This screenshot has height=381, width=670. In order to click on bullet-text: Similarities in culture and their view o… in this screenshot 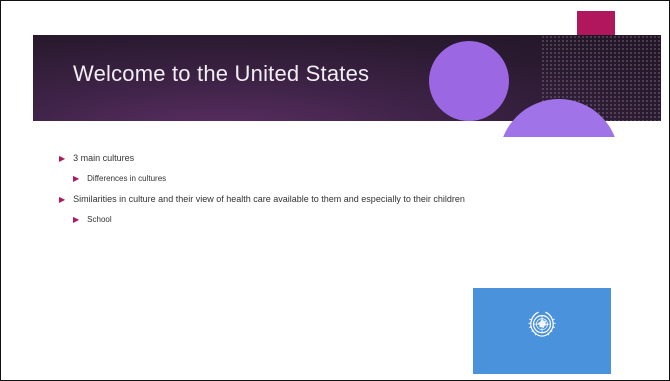, I will do `click(269, 199)`.